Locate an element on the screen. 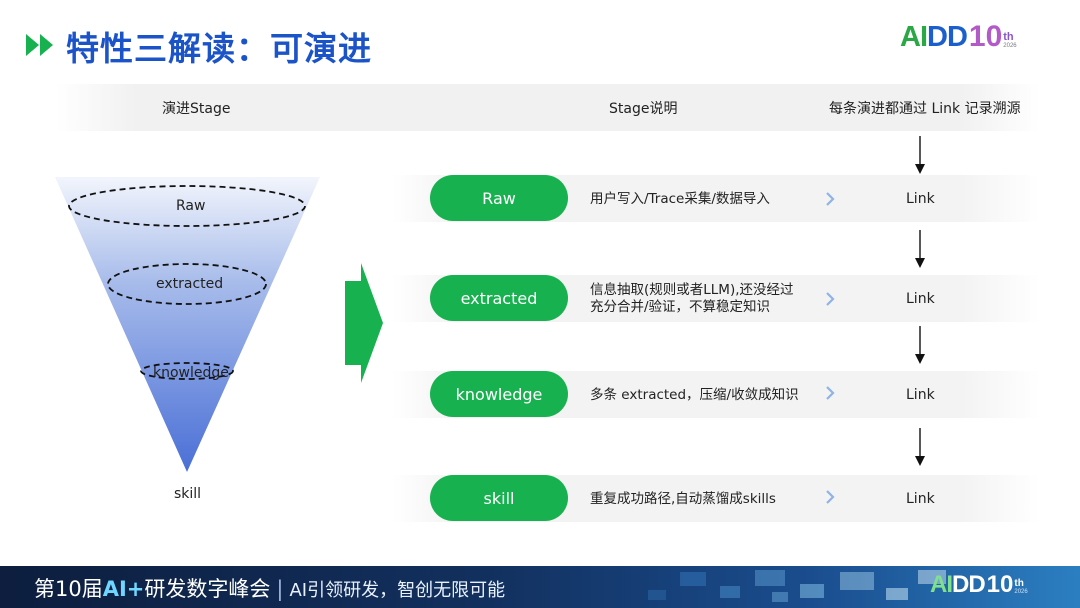 The height and width of the screenshot is (608, 1080). aidd-logo: AI DD 10 th 2026 is located at coordinates (958, 36).